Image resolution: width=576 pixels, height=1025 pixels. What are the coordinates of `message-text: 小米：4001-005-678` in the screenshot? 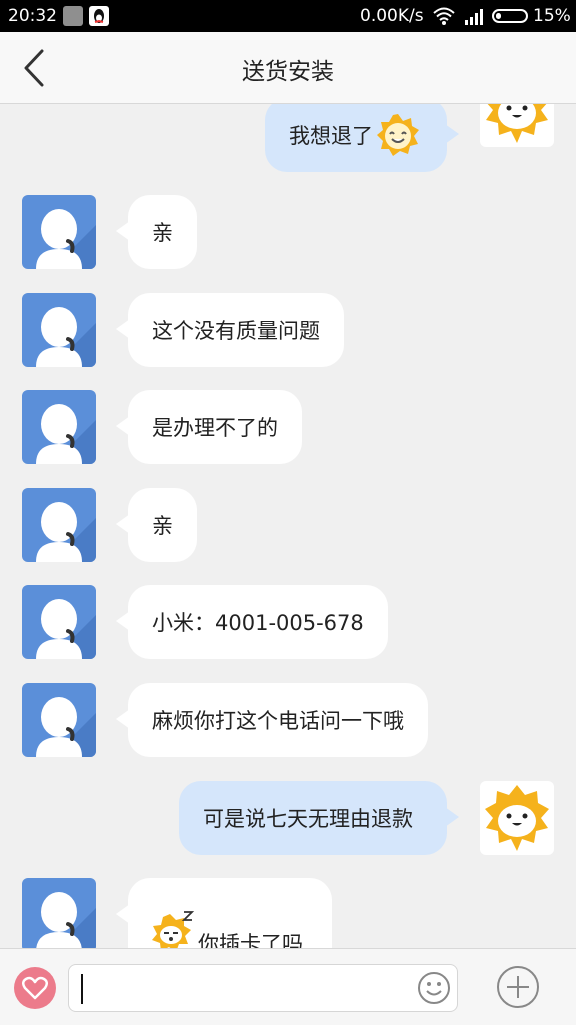 It's located at (258, 623).